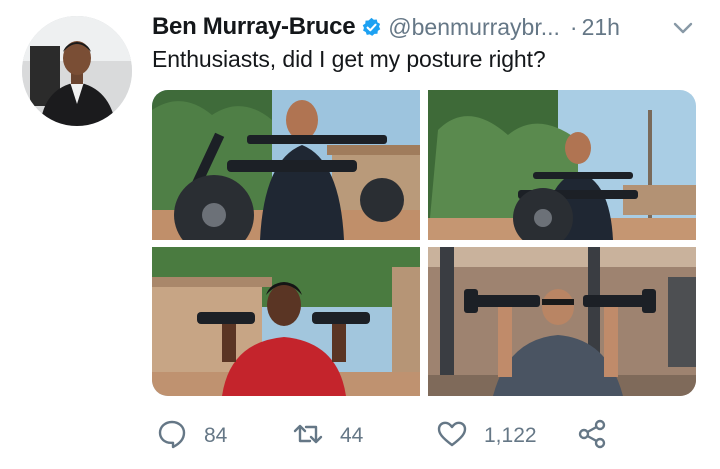  I want to click on tweet-timestamp: 21h, so click(601, 27).